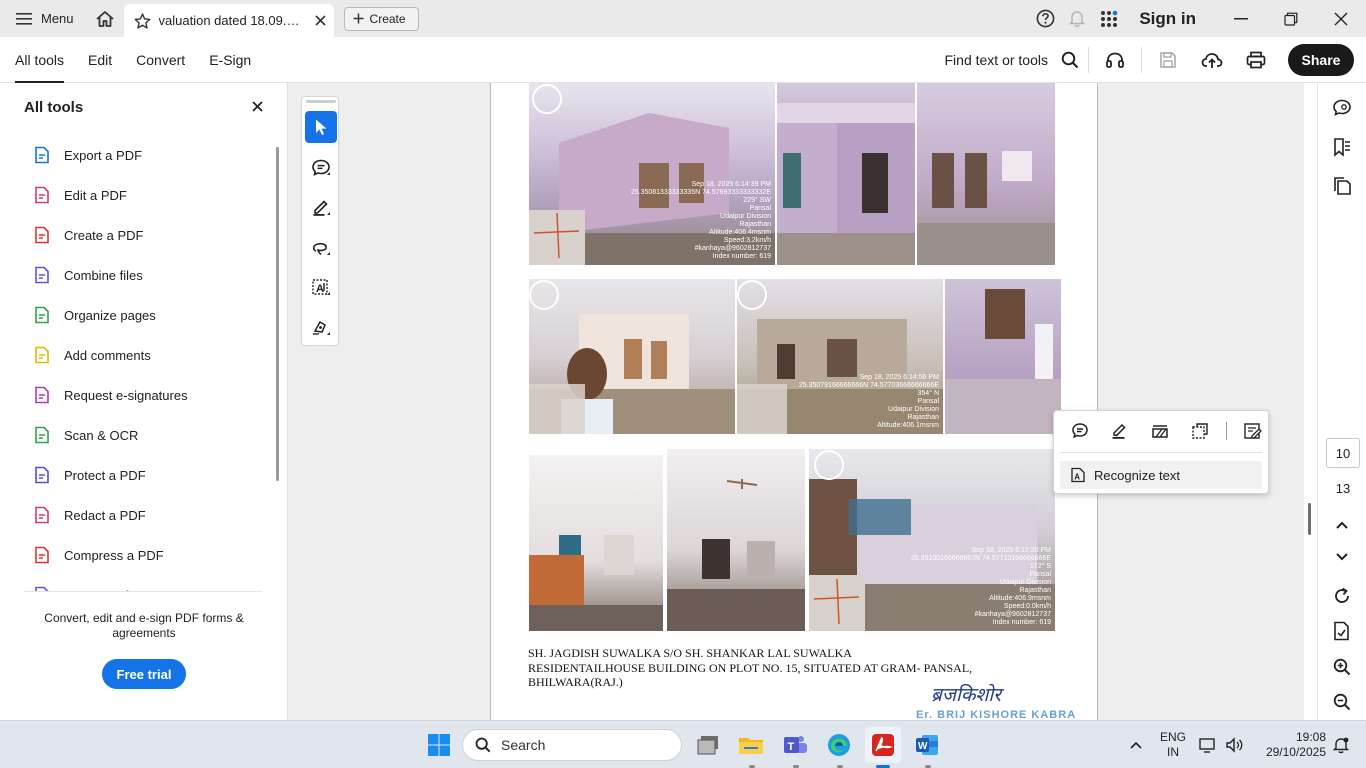 This screenshot has width=1366, height=768. Describe the element at coordinates (1342, 557) in the screenshot. I see `next-page-button` at that location.